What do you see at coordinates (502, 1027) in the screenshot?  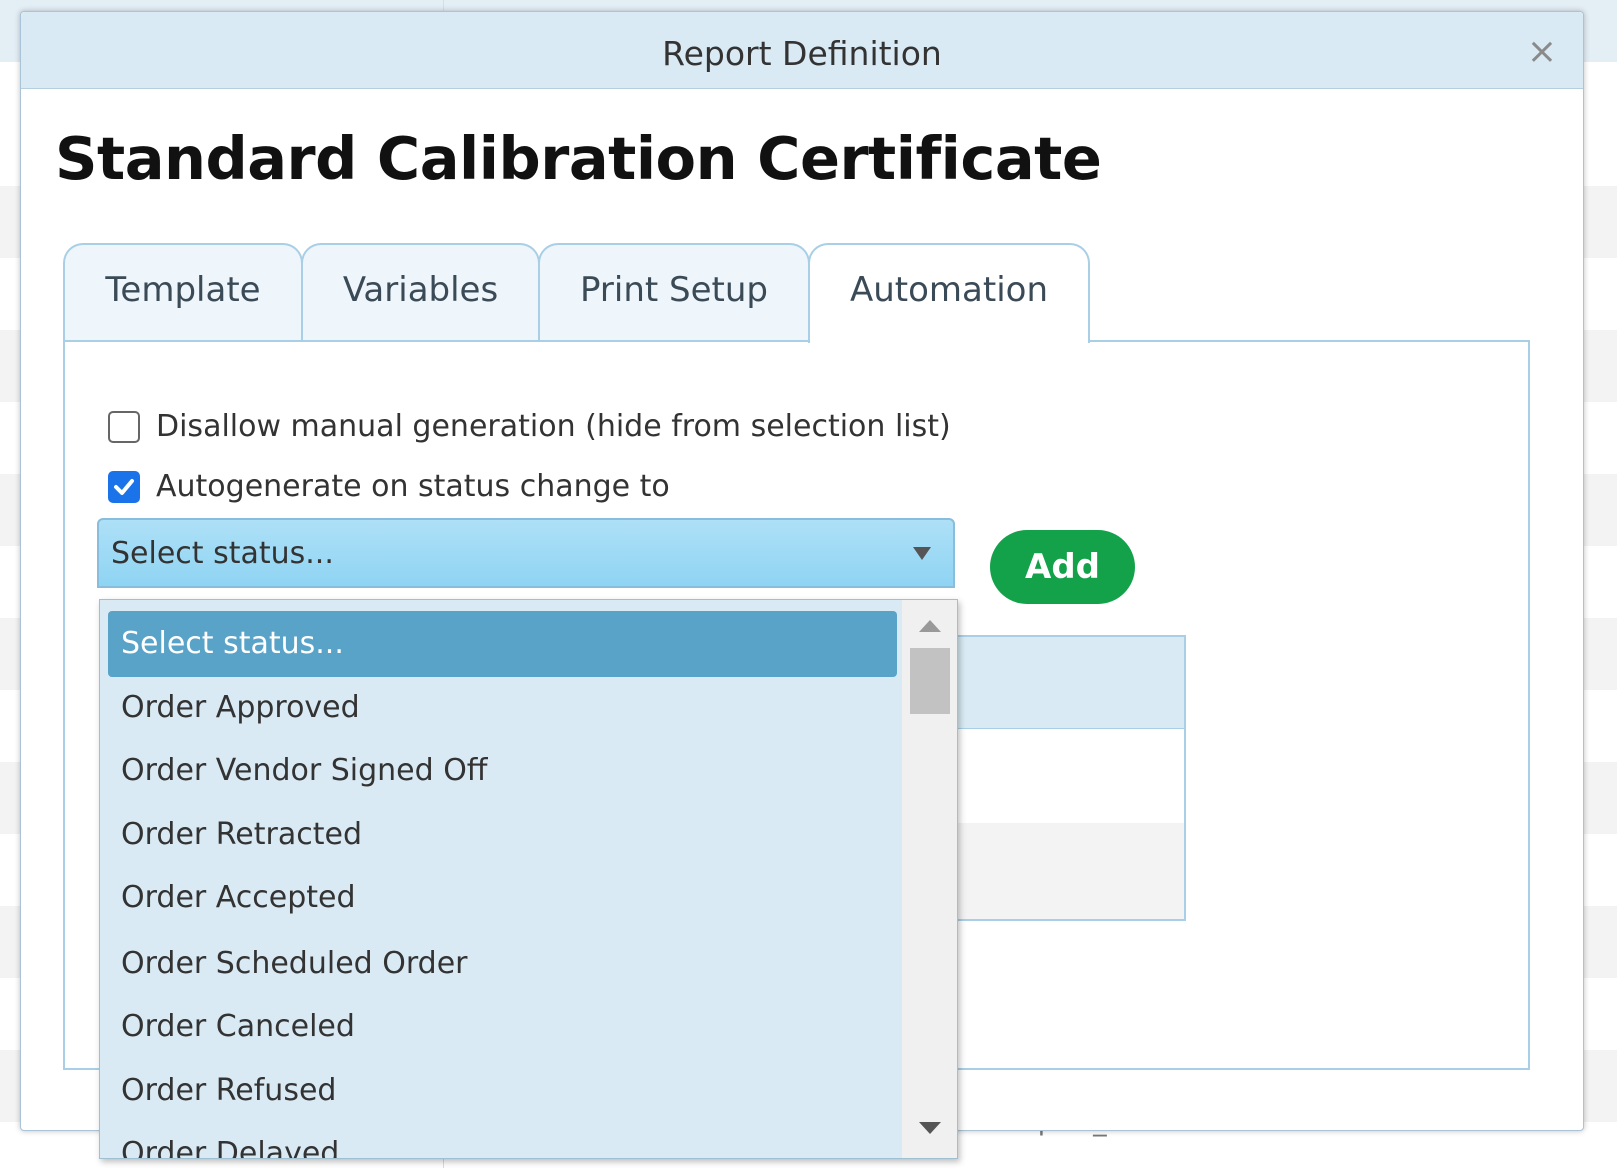 I see `dropdown-option: Order Canceled` at bounding box center [502, 1027].